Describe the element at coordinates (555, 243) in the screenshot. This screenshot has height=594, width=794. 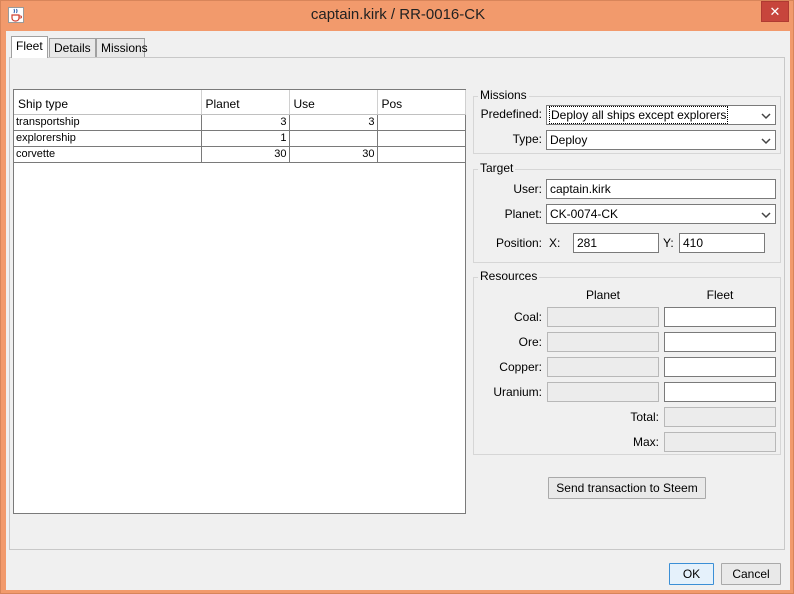
I see `x-label: X:` at that location.